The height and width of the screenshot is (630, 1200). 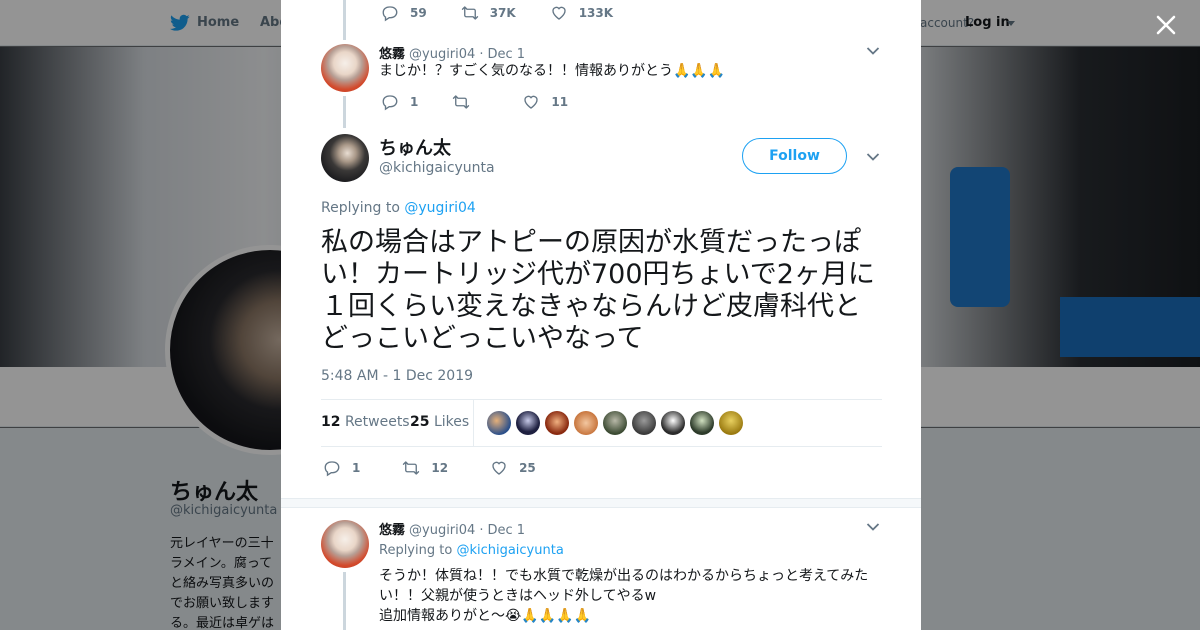 What do you see at coordinates (439, 208) in the screenshot?
I see `replying-to-link: @yugiri04` at bounding box center [439, 208].